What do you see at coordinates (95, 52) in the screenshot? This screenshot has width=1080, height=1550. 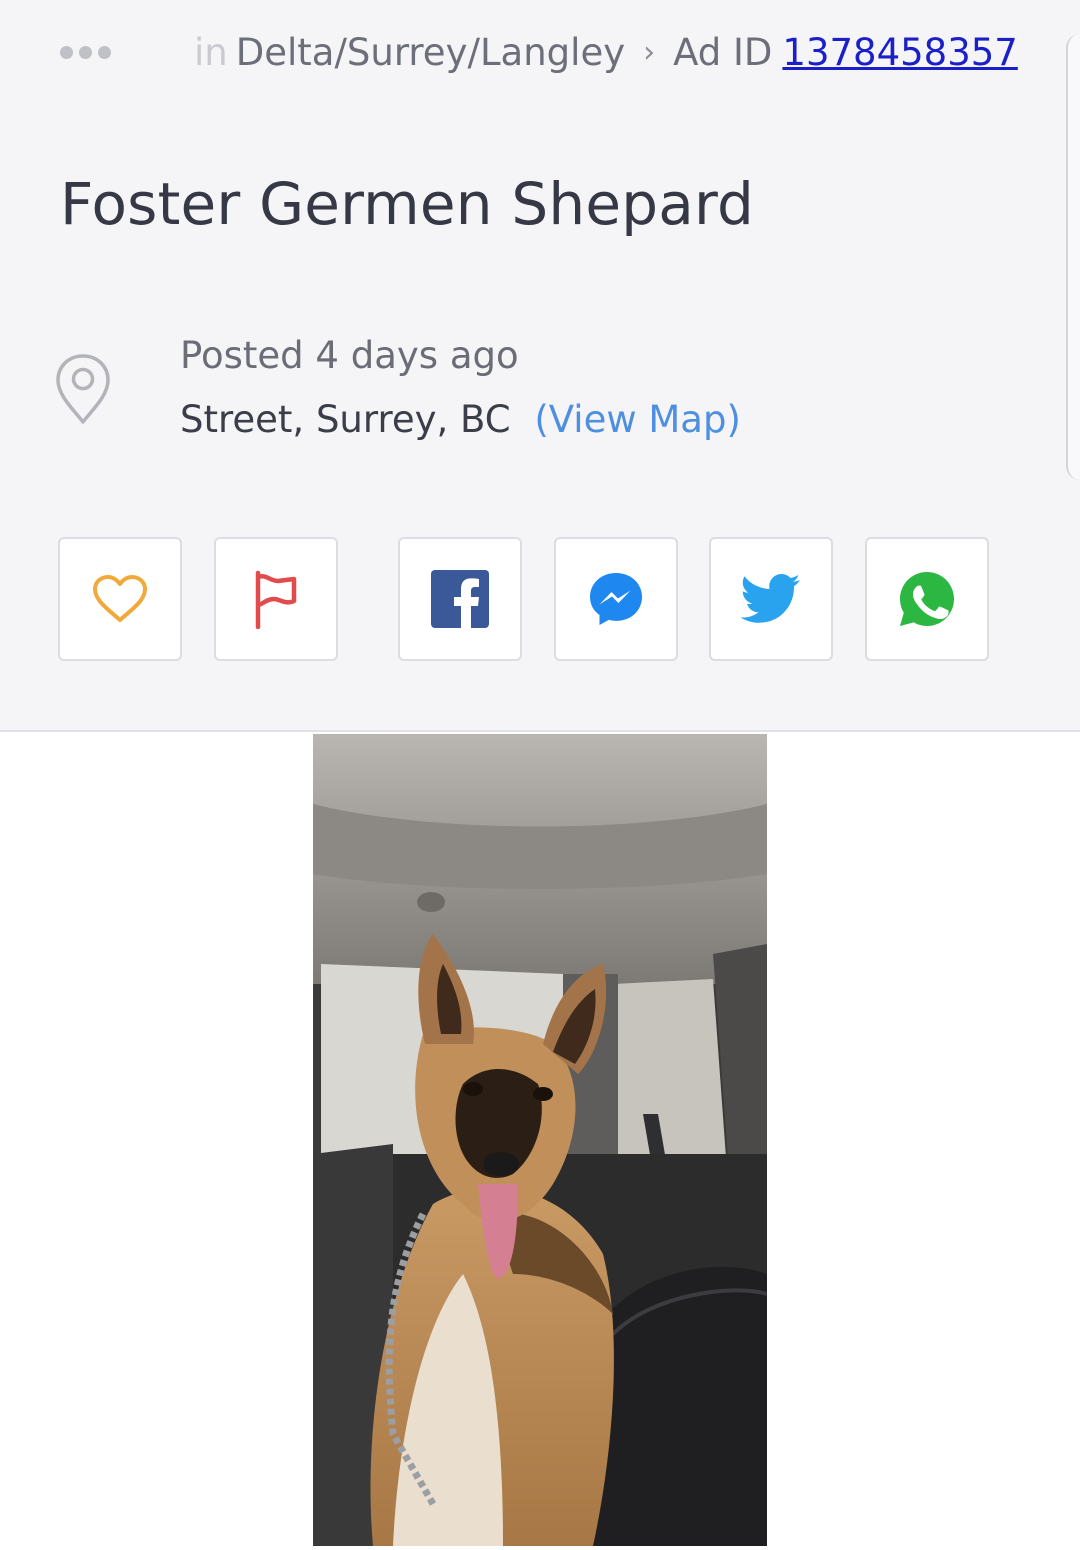 I see `more-dots-icon` at bounding box center [95, 52].